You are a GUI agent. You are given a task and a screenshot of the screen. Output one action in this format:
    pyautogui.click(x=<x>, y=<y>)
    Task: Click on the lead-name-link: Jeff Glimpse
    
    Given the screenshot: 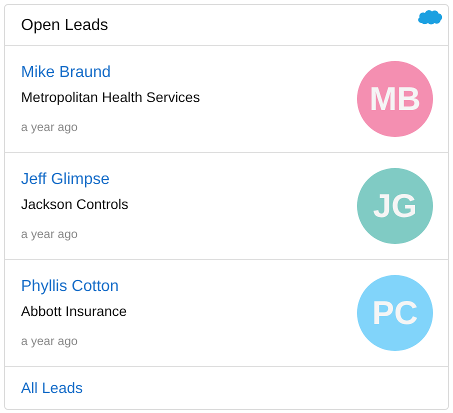 What is the action you would take?
    pyautogui.click(x=65, y=180)
    